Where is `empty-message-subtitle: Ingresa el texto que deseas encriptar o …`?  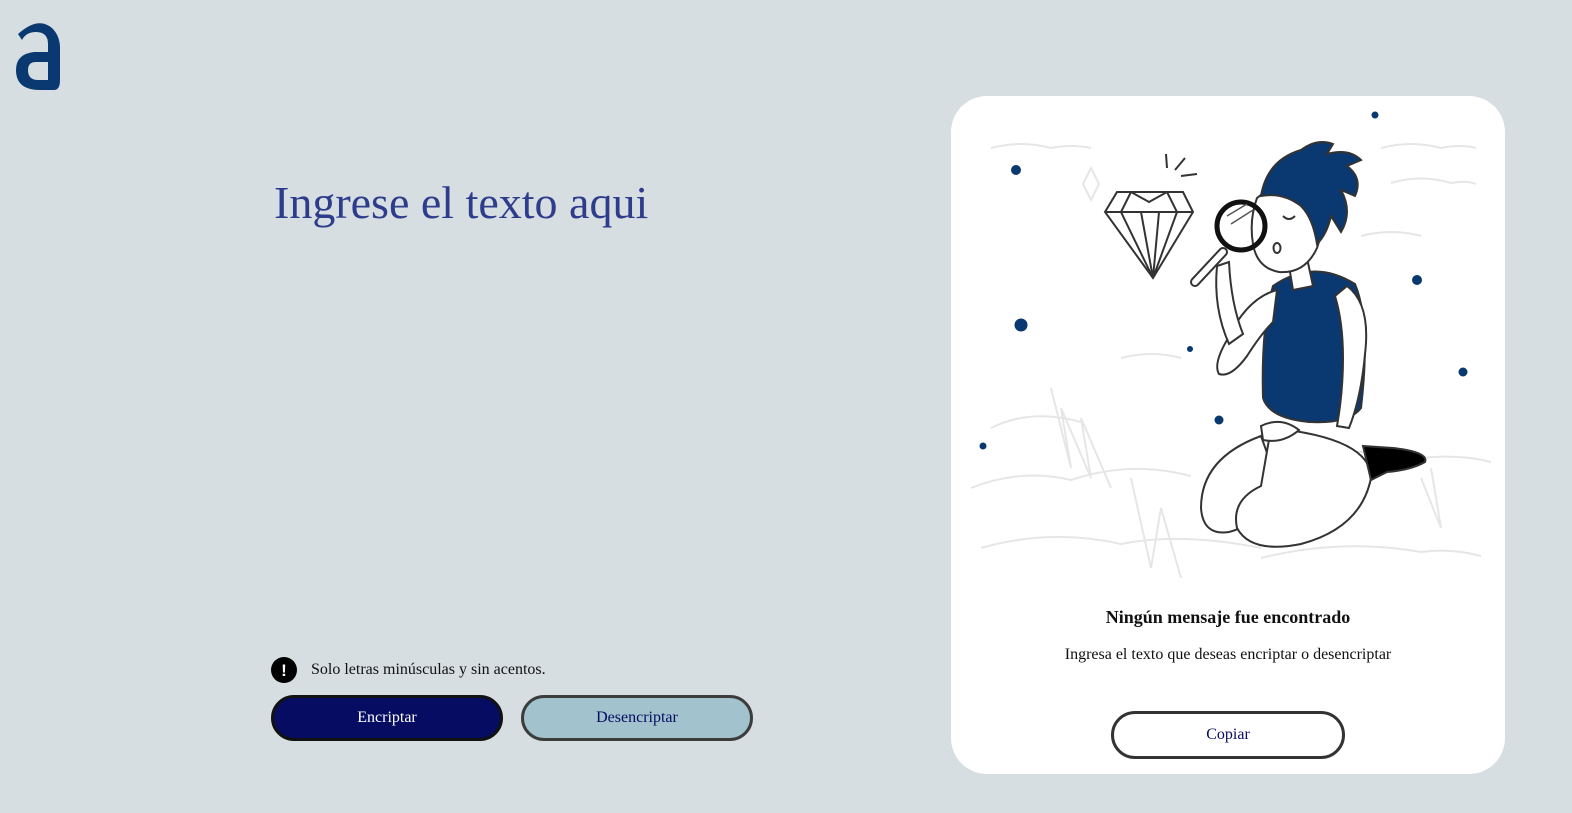
empty-message-subtitle: Ingresa el texto que deseas encriptar o … is located at coordinates (1228, 654).